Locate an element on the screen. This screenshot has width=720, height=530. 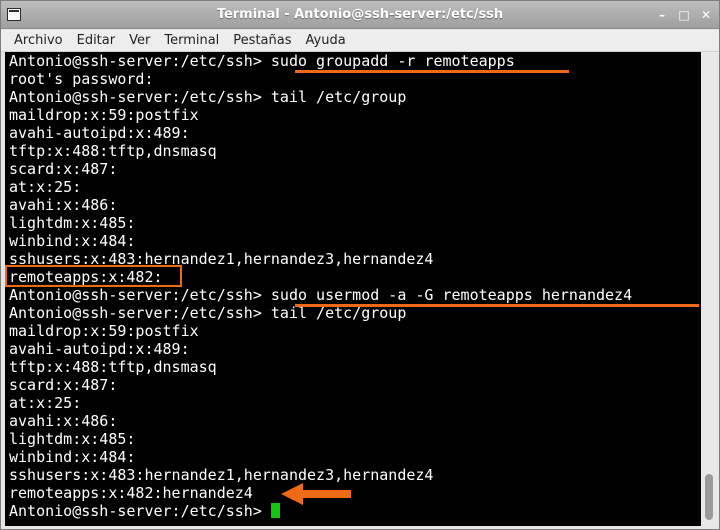
terminal-scrollbar is located at coordinates (710, 289).